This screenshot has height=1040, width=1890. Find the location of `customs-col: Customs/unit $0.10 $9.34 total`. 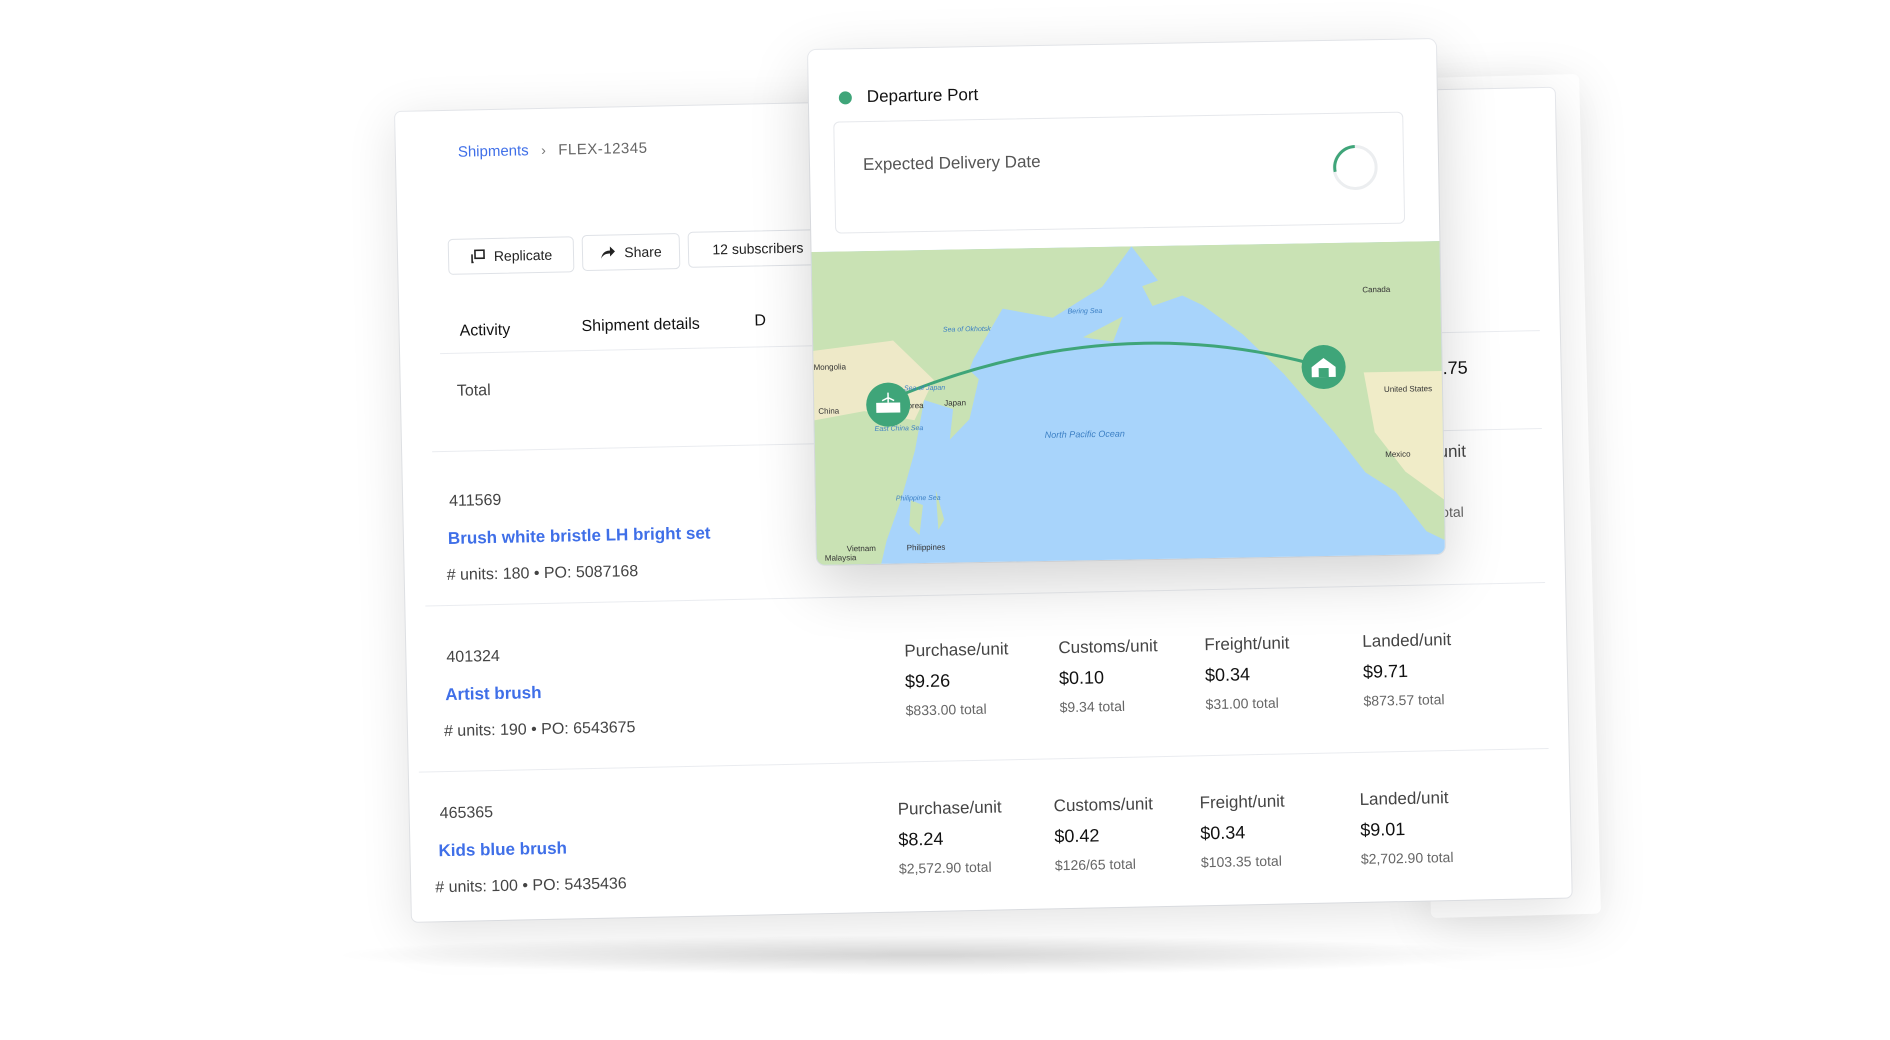

customs-col: Customs/unit $0.10 $9.34 total is located at coordinates (1108, 675).